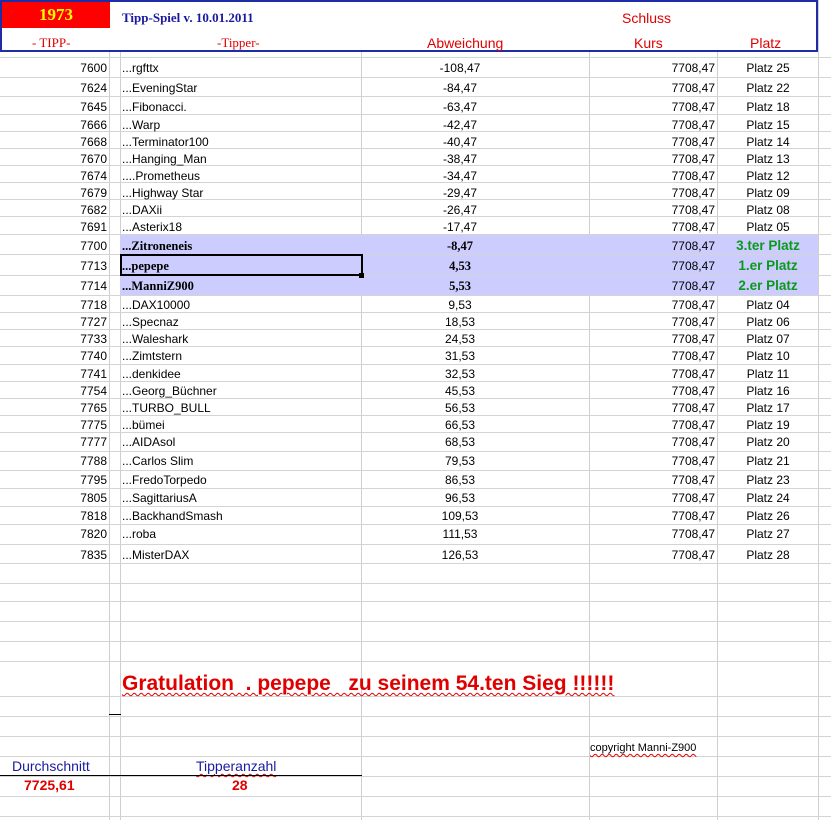  I want to click on cell-abweichung: 4,53, so click(460, 266).